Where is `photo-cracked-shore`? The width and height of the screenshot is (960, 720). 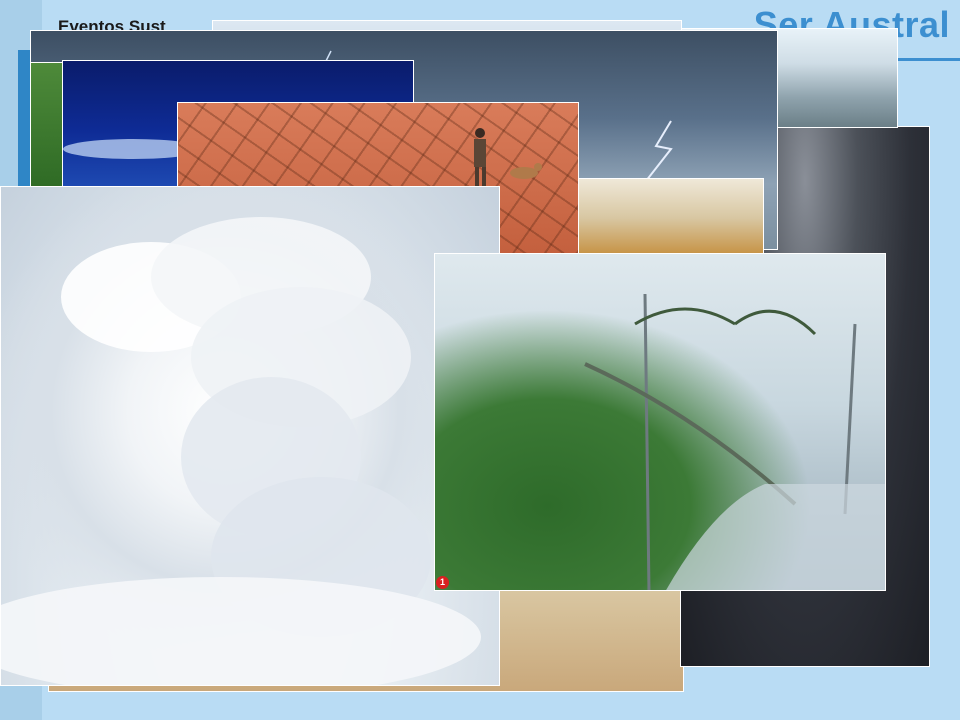
photo-cracked-shore is located at coordinates (662, 218).